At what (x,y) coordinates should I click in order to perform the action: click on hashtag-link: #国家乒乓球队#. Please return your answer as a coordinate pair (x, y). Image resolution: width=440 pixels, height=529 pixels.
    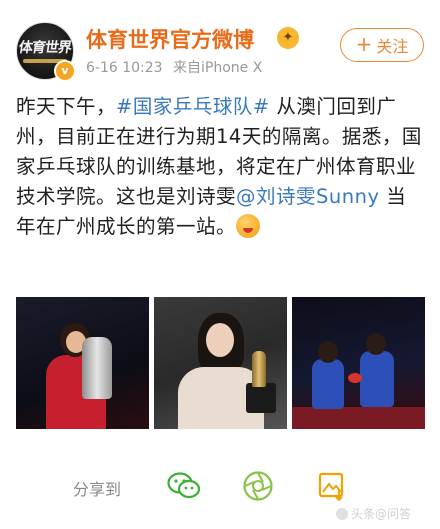
    Looking at the image, I should click on (193, 106).